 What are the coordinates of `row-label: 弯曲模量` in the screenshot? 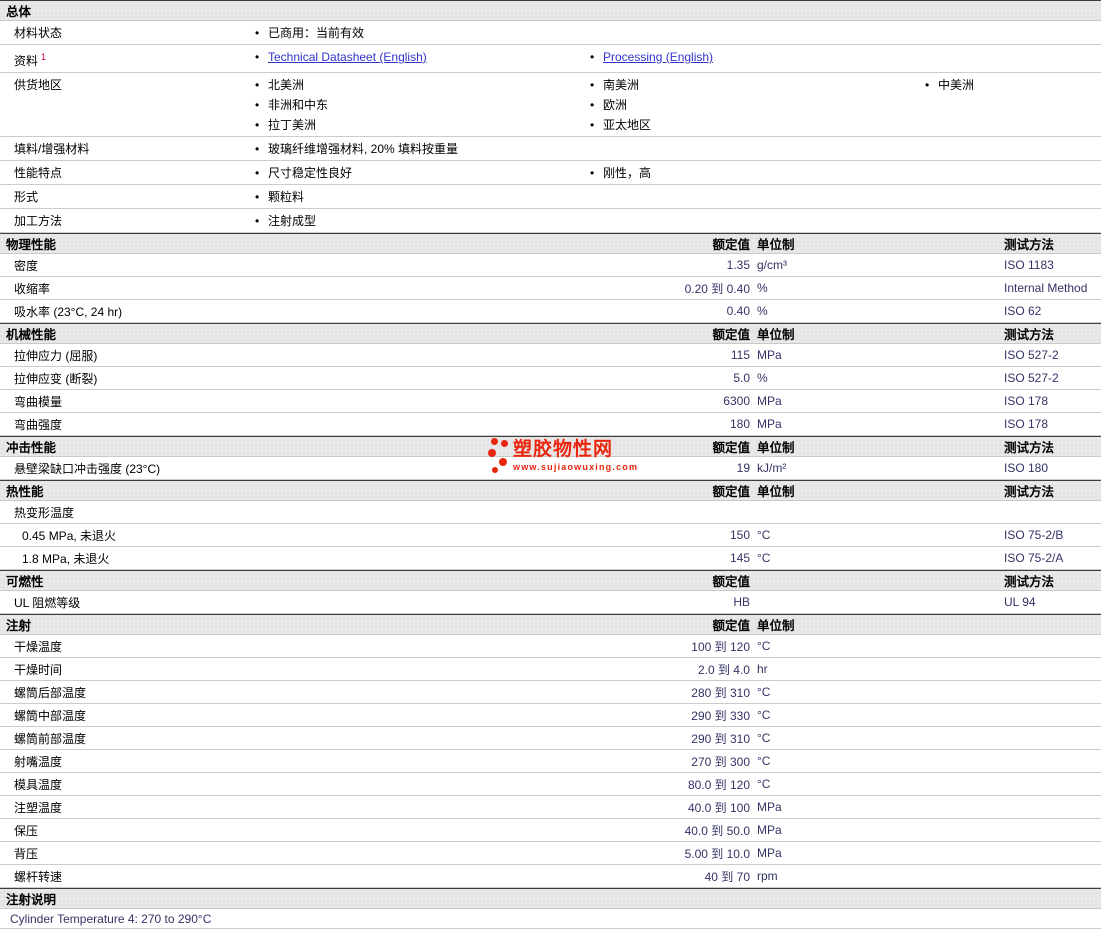 It's located at (38, 401).